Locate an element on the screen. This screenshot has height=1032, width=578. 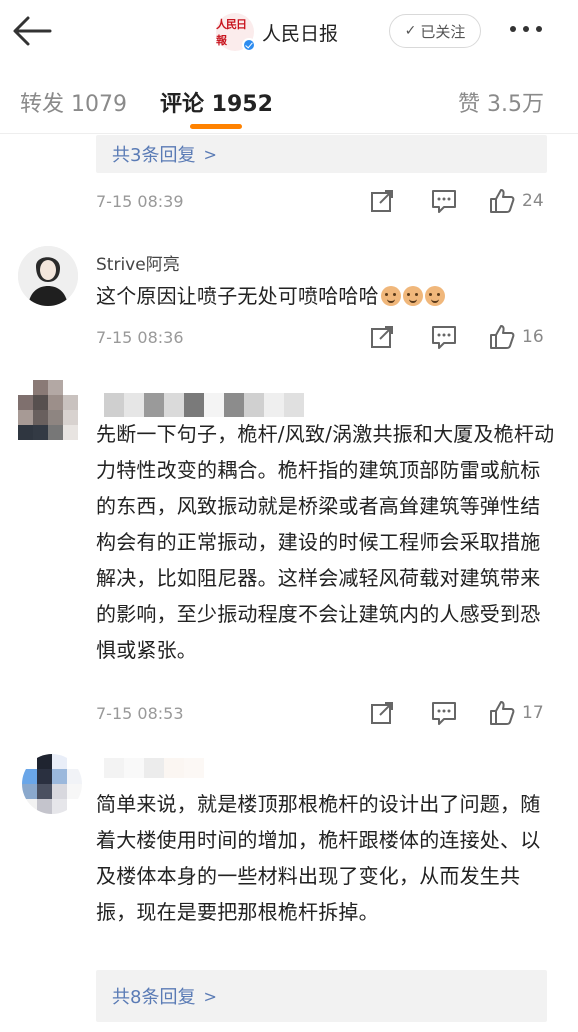
tab-repost: 转发 1079 is located at coordinates (73, 102).